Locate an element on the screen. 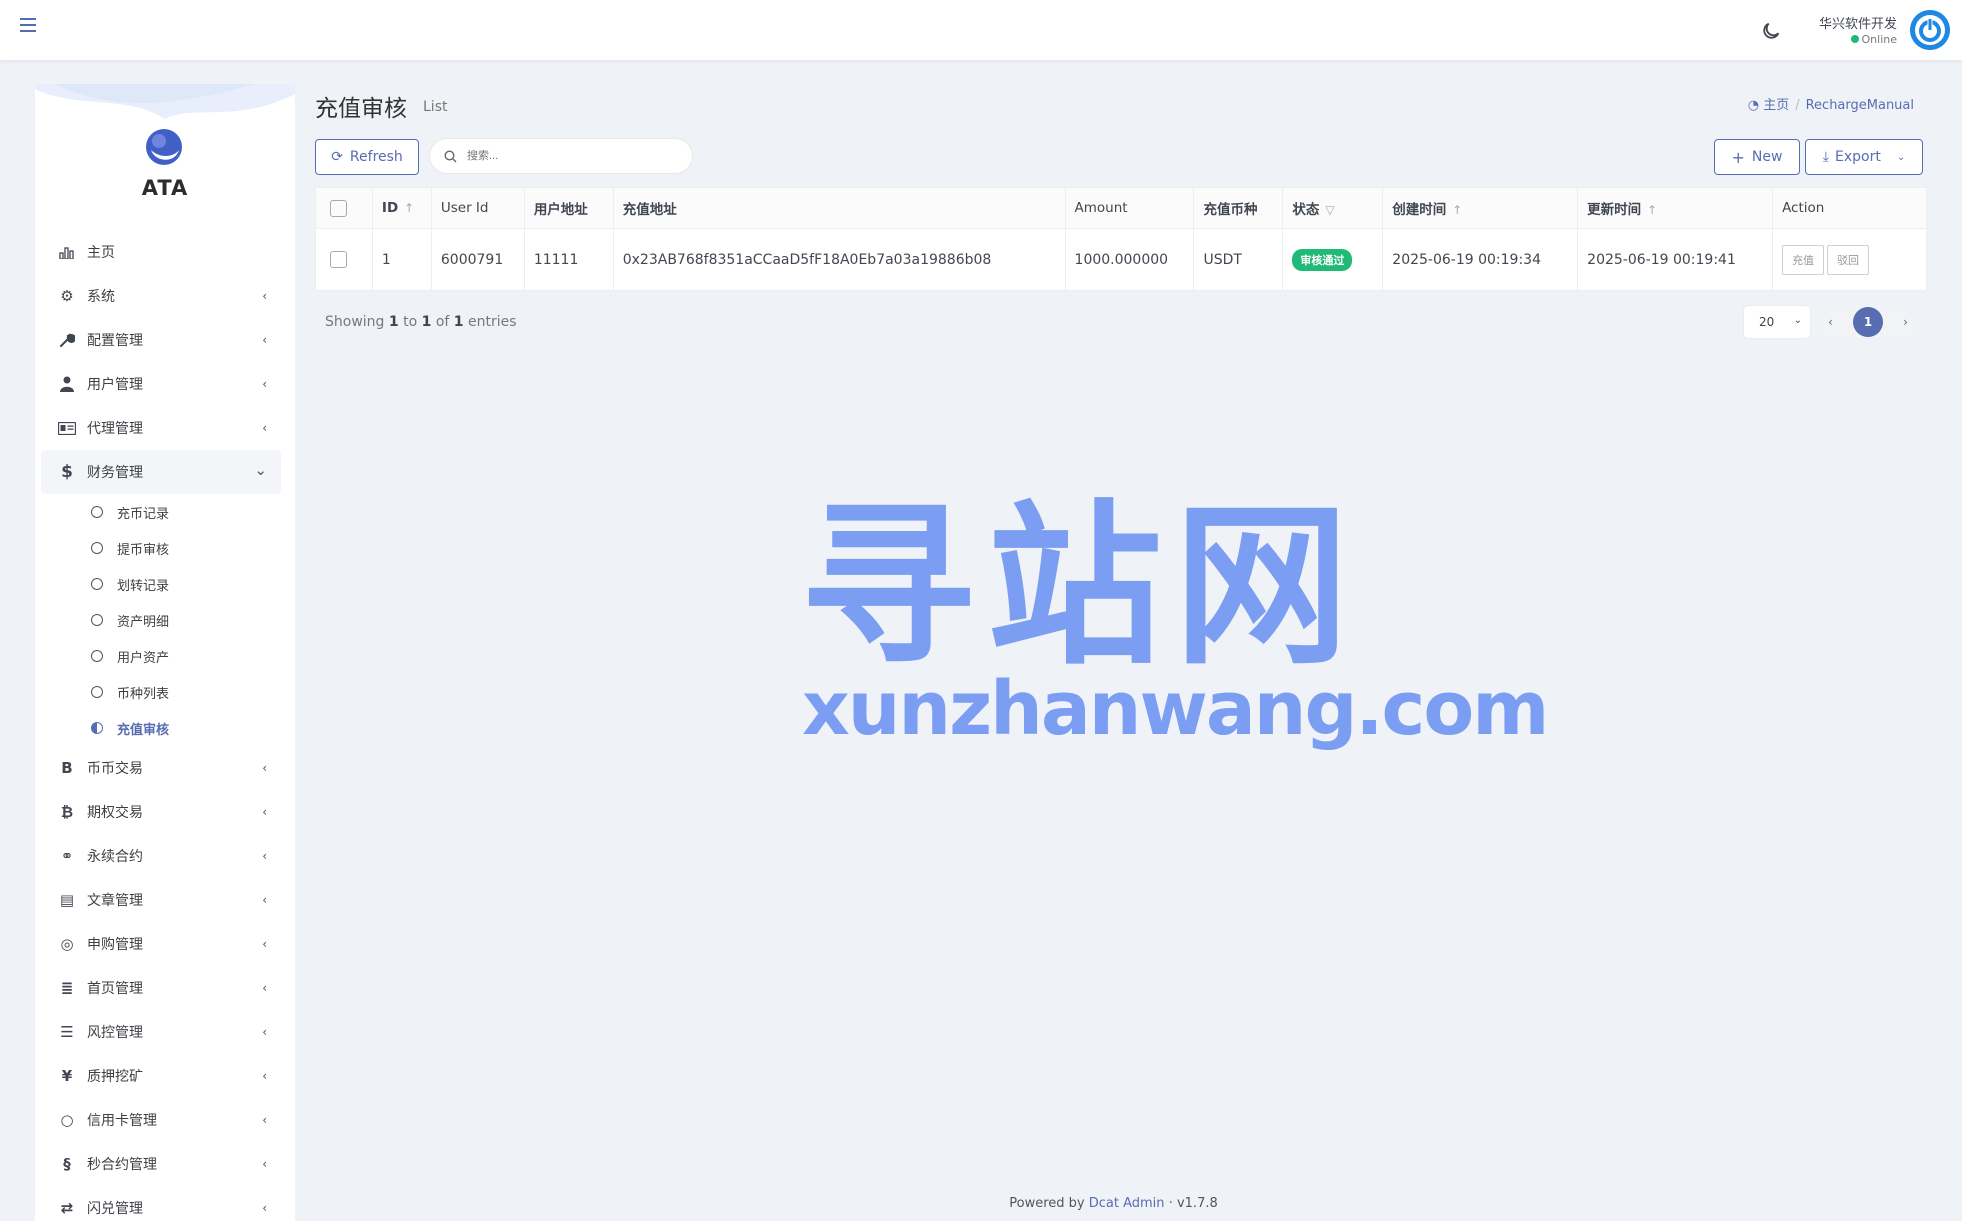 This screenshot has width=1962, height=1221. reject-button: 驳回 is located at coordinates (1848, 259).